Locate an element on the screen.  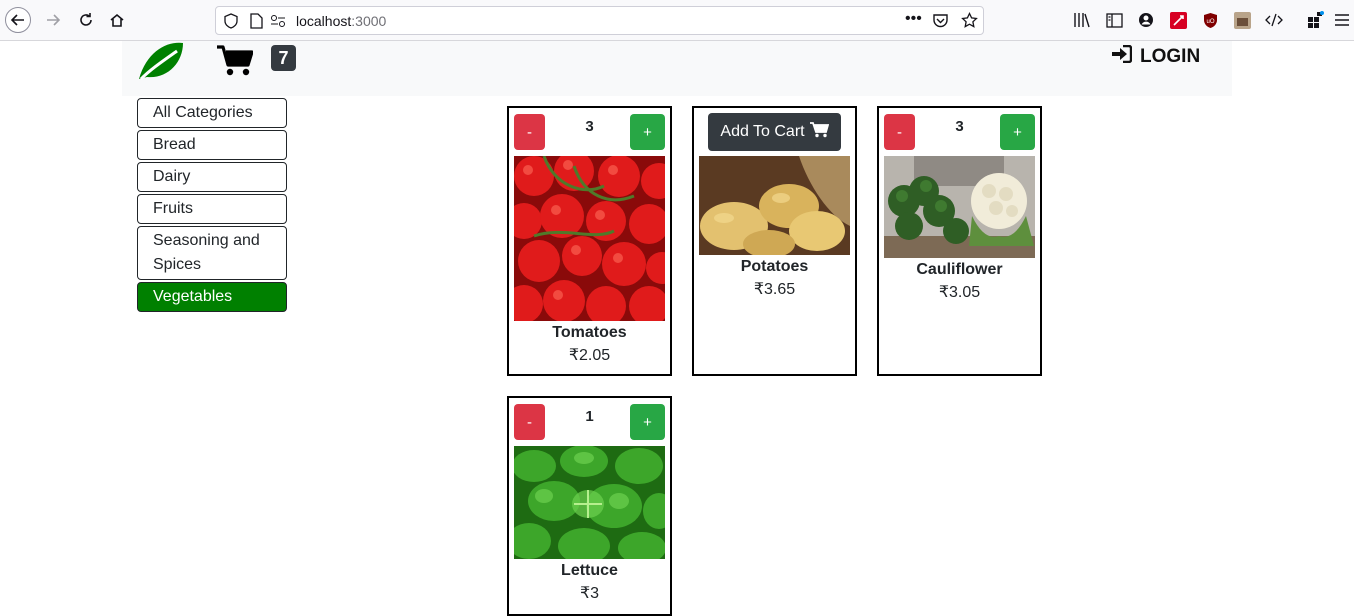
product-image-tomatoes is located at coordinates (589, 238).